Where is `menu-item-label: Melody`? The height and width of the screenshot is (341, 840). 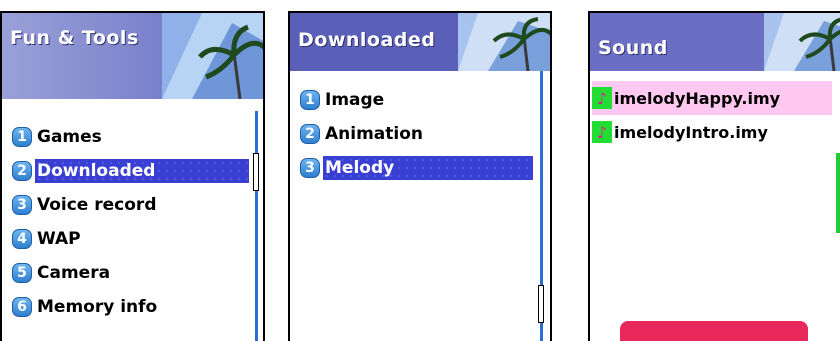 menu-item-label: Melody is located at coordinates (428, 168).